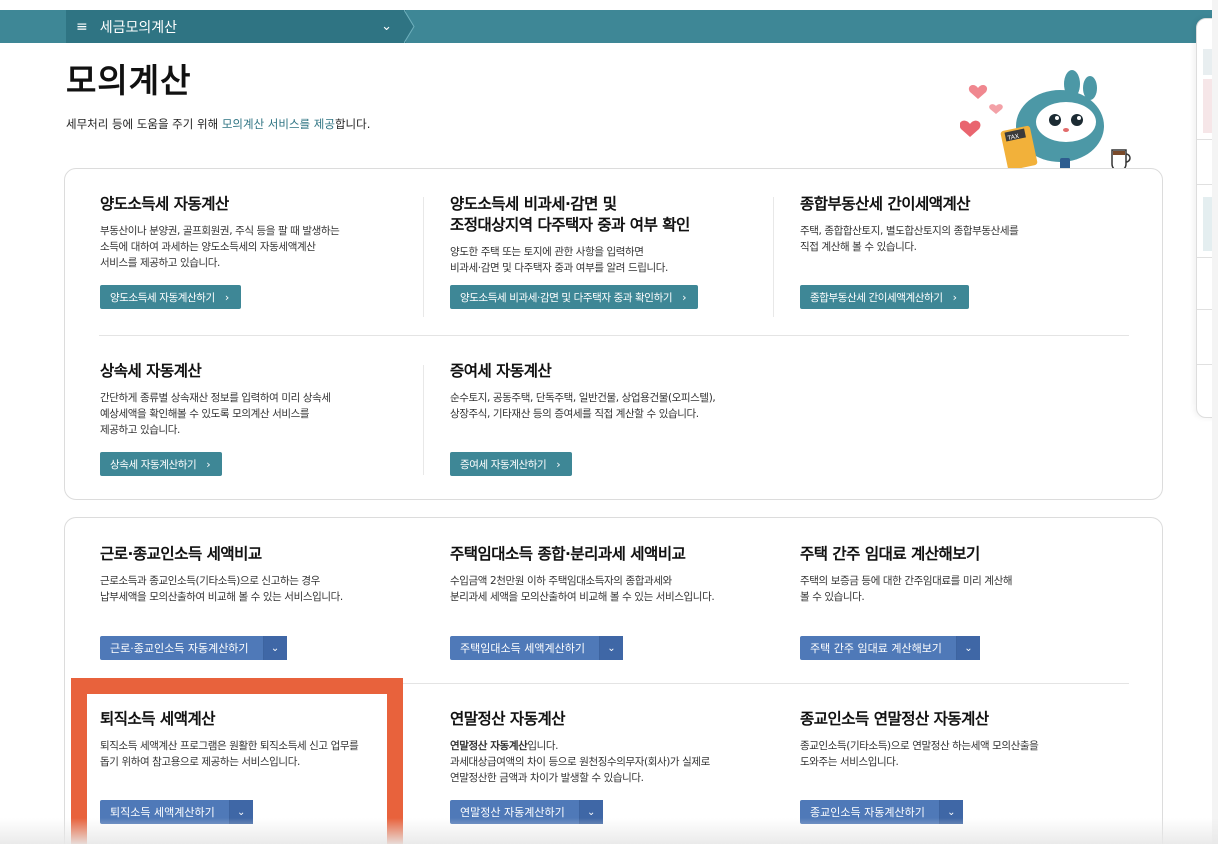  Describe the element at coordinates (568, 554) in the screenshot. I see `item-title: 주택임대소득 종합·분리과세 세액비교` at that location.